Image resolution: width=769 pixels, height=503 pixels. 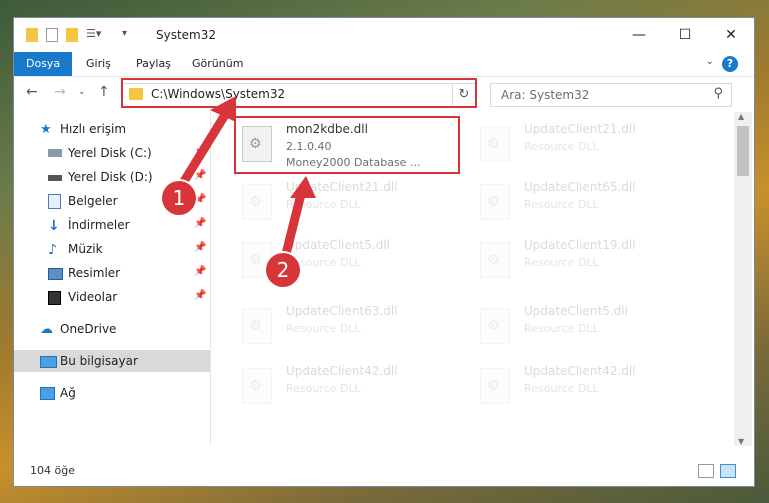 What do you see at coordinates (205, 146) in the screenshot?
I see `arrow-1-shaft` at bounding box center [205, 146].